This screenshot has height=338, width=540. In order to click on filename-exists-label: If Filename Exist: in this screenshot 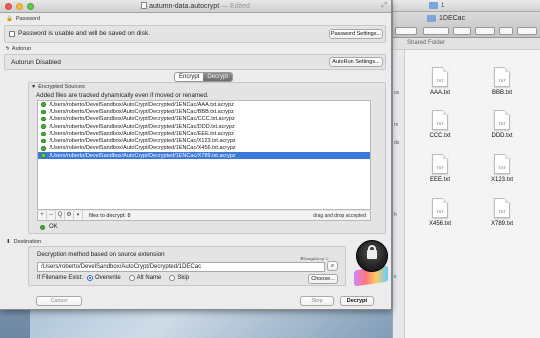, I will do `click(60, 278)`.